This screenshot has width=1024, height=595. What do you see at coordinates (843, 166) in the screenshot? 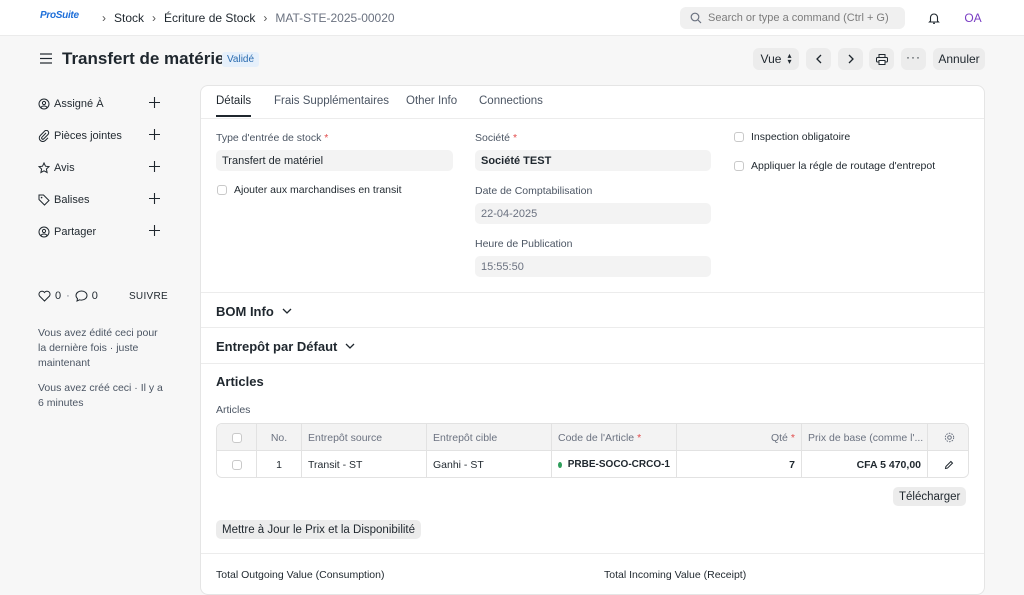
I see `routing-rule-label: Appliquer la régle de routage d'entrepot` at bounding box center [843, 166].